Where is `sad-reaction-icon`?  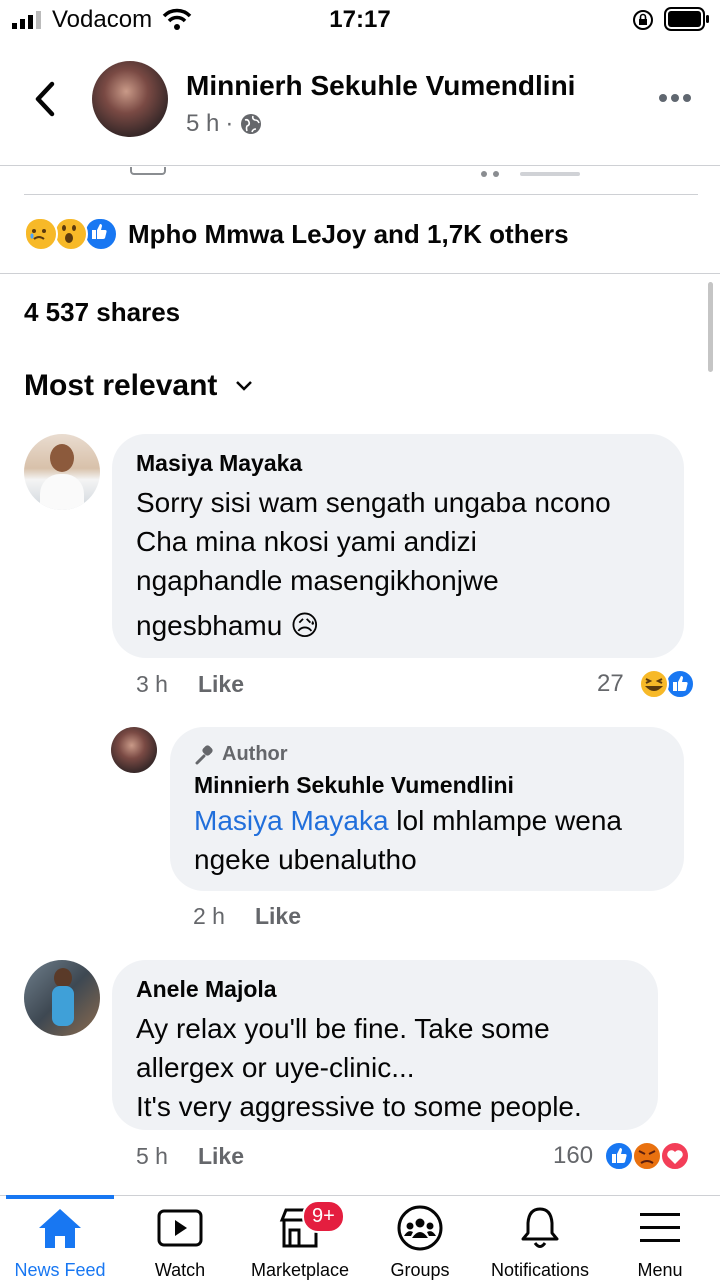
sad-reaction-icon is located at coordinates (41, 234).